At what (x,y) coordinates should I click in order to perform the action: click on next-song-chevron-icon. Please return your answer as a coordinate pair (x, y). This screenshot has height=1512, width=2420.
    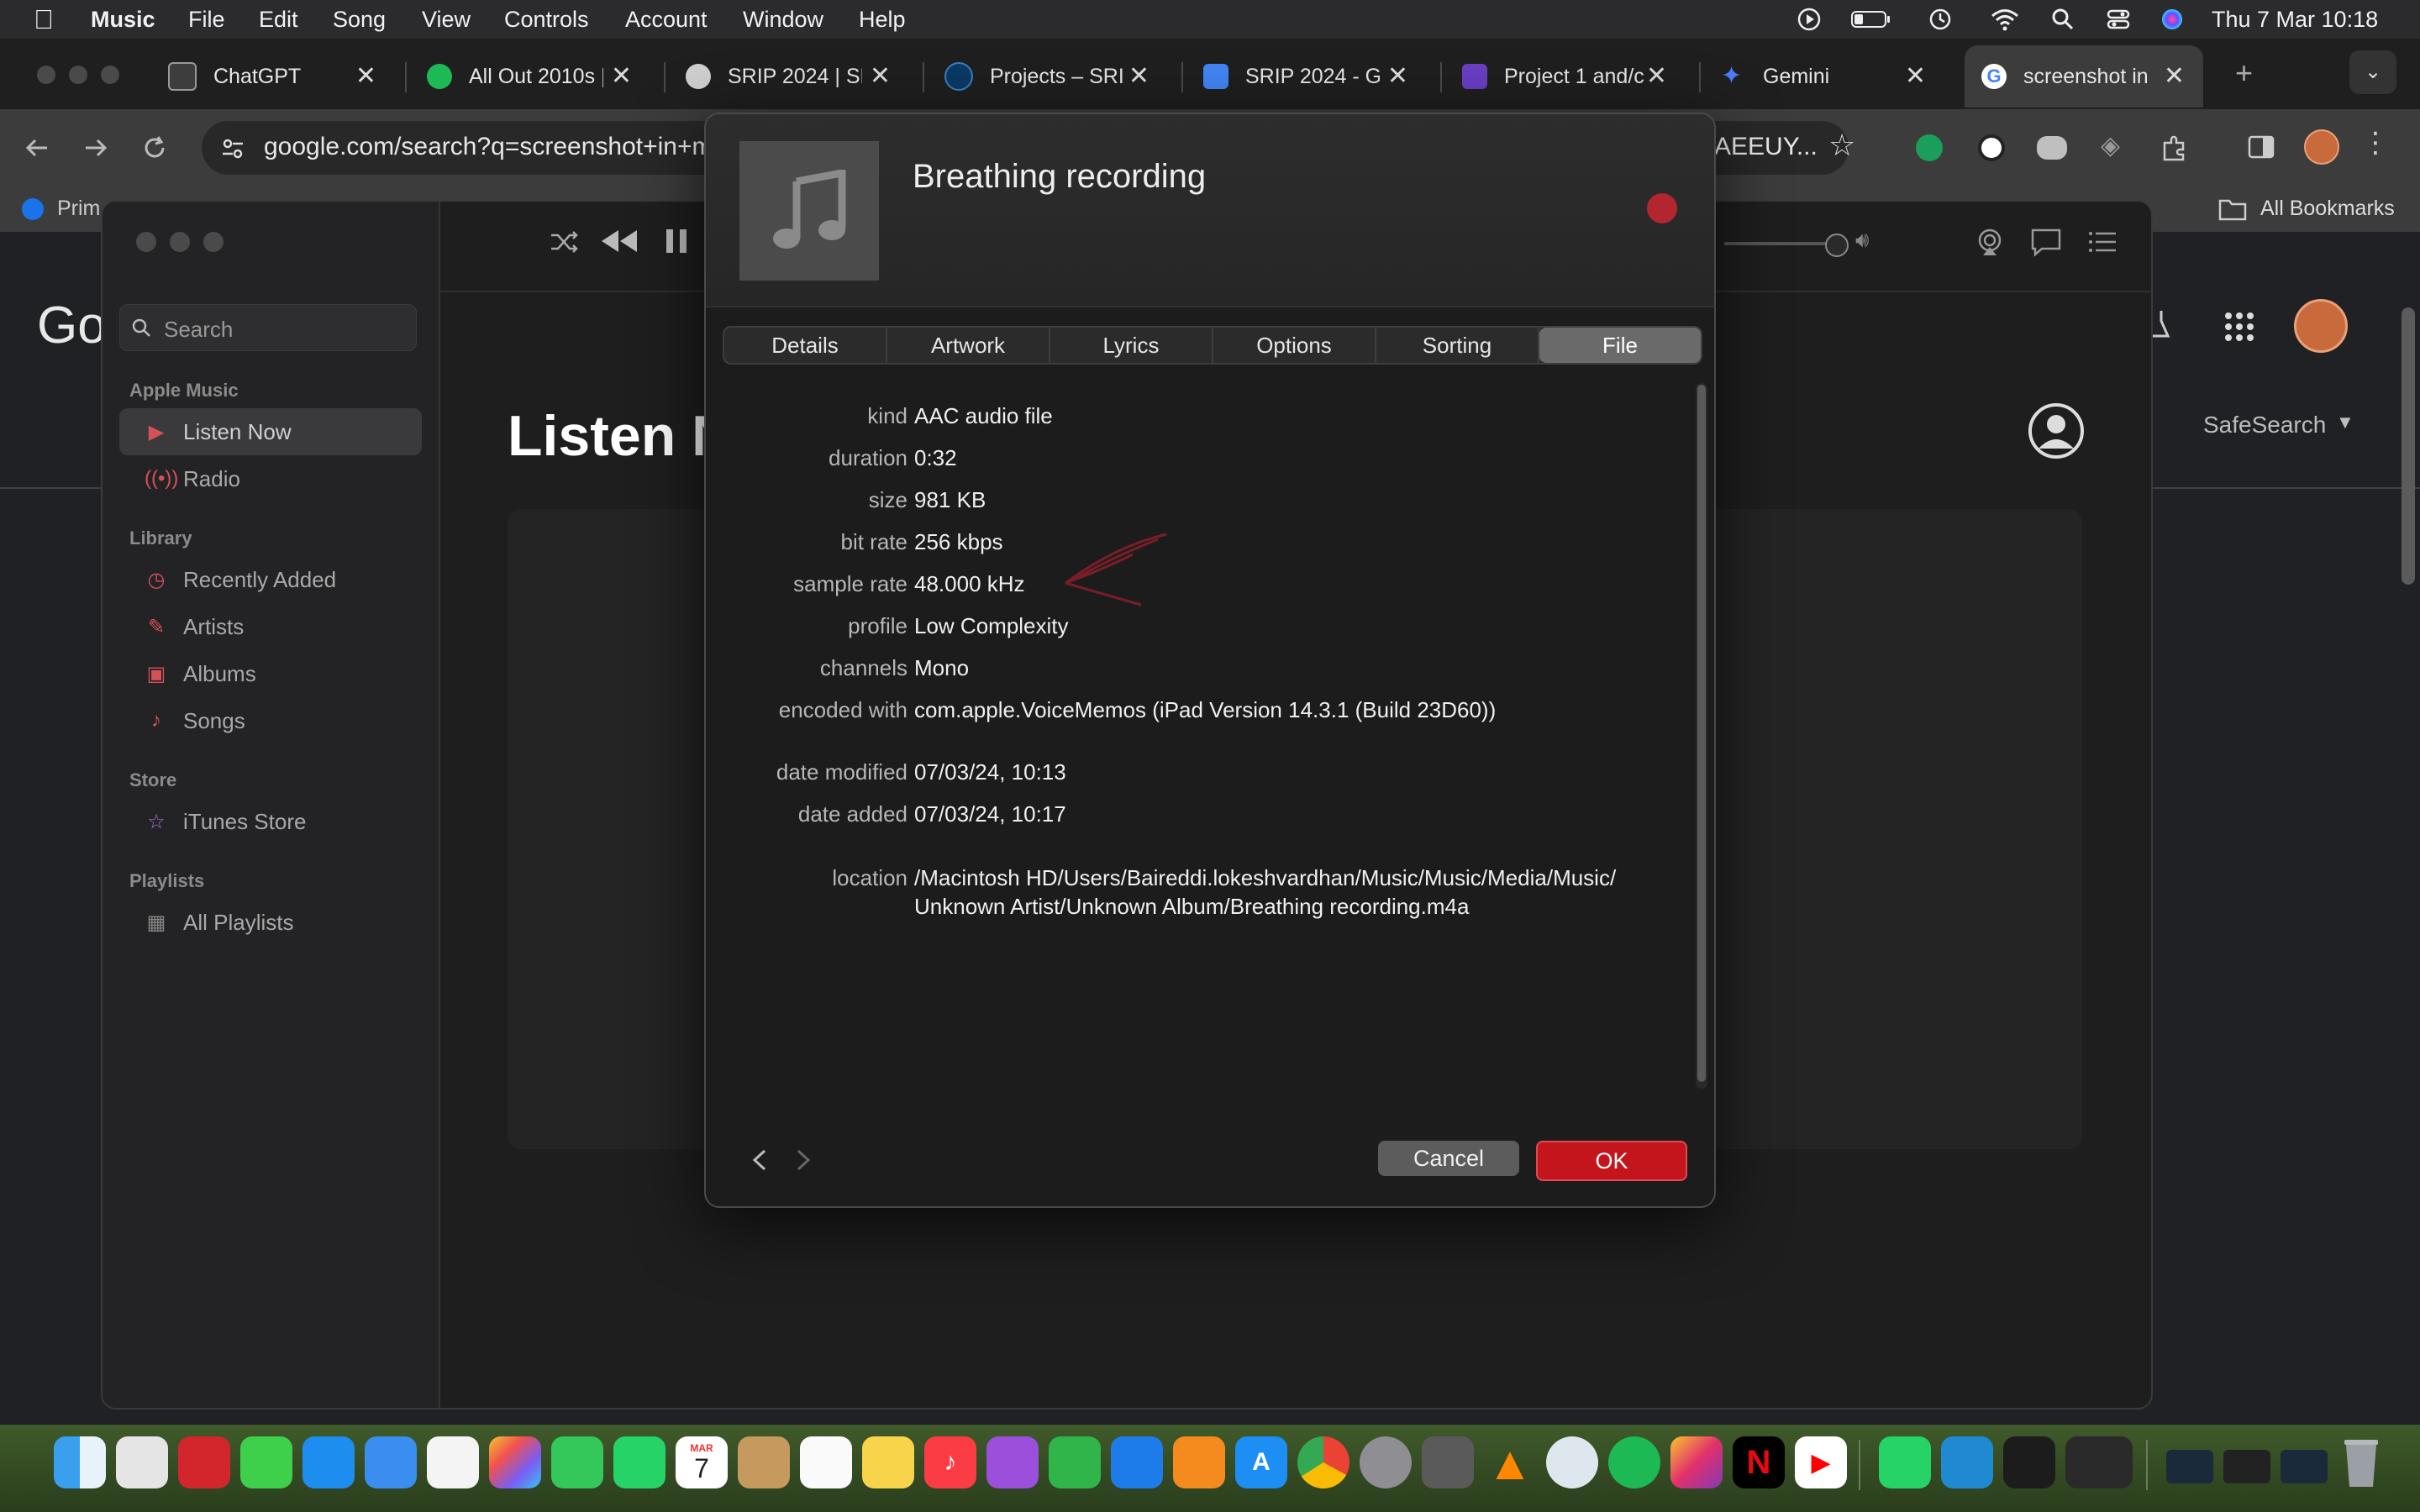
    Looking at the image, I should click on (803, 1160).